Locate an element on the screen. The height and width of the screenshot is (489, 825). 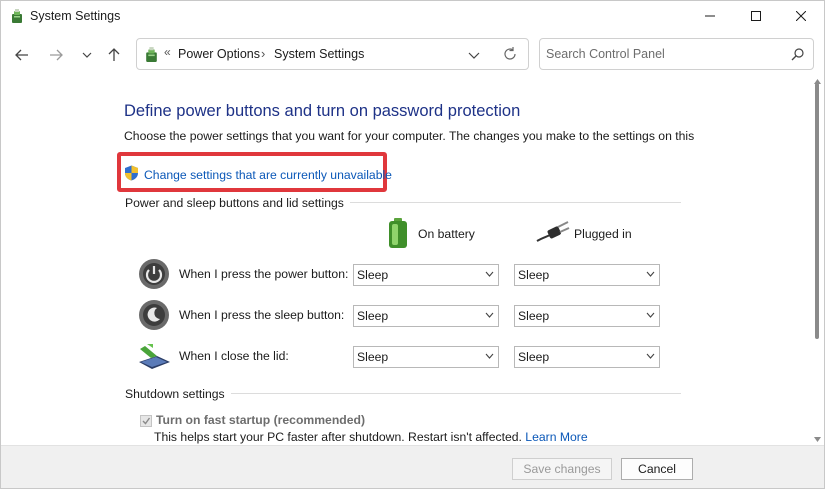
breadcrumb-power-options: Power Options is located at coordinates (219, 54).